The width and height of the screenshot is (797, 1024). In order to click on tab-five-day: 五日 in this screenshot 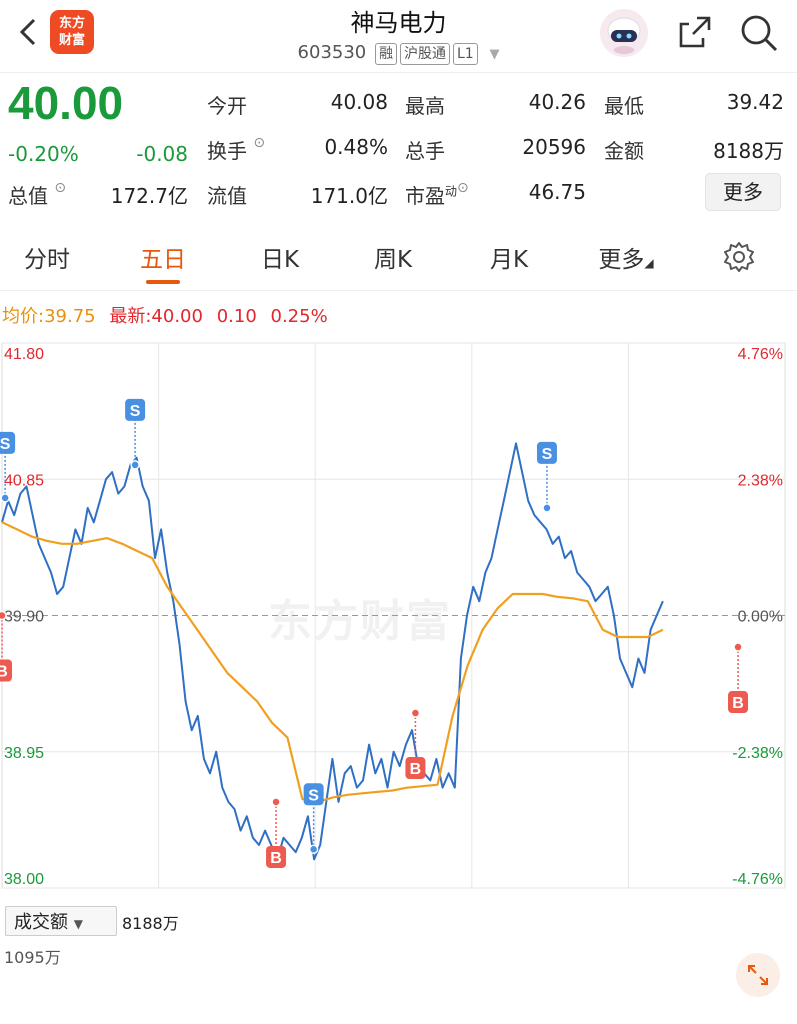, I will do `click(163, 257)`.